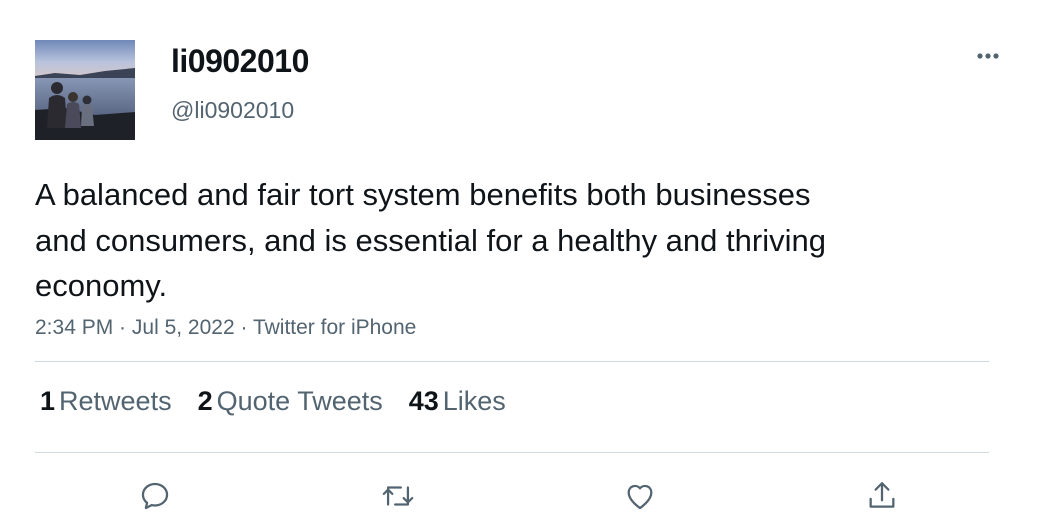 This screenshot has width=1050, height=525. Describe the element at coordinates (474, 401) in the screenshot. I see `likes-label: Likes` at that location.